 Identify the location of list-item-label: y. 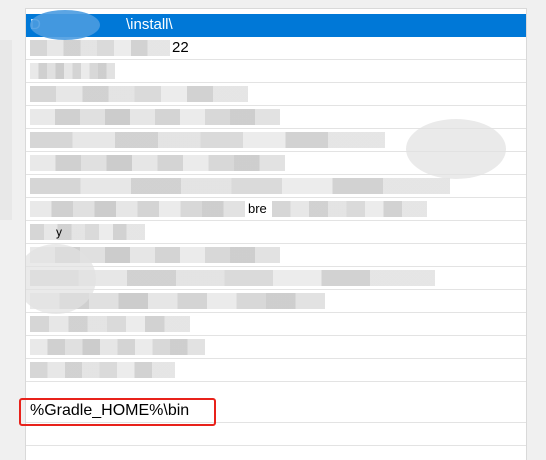
(59, 232).